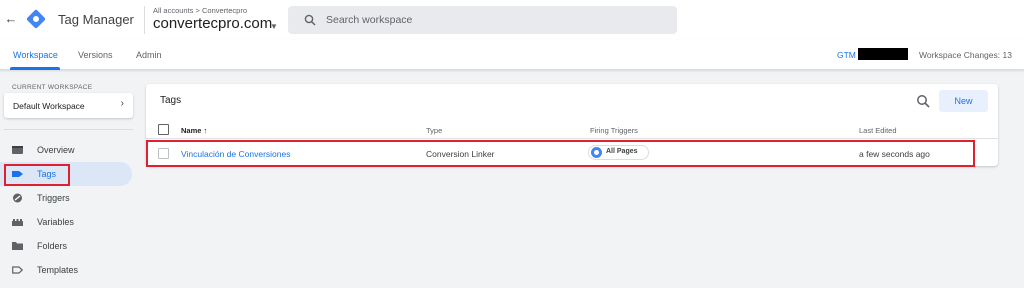 The width and height of the screenshot is (1024, 288). What do you see at coordinates (17, 198) in the screenshot?
I see `trigger-icon` at bounding box center [17, 198].